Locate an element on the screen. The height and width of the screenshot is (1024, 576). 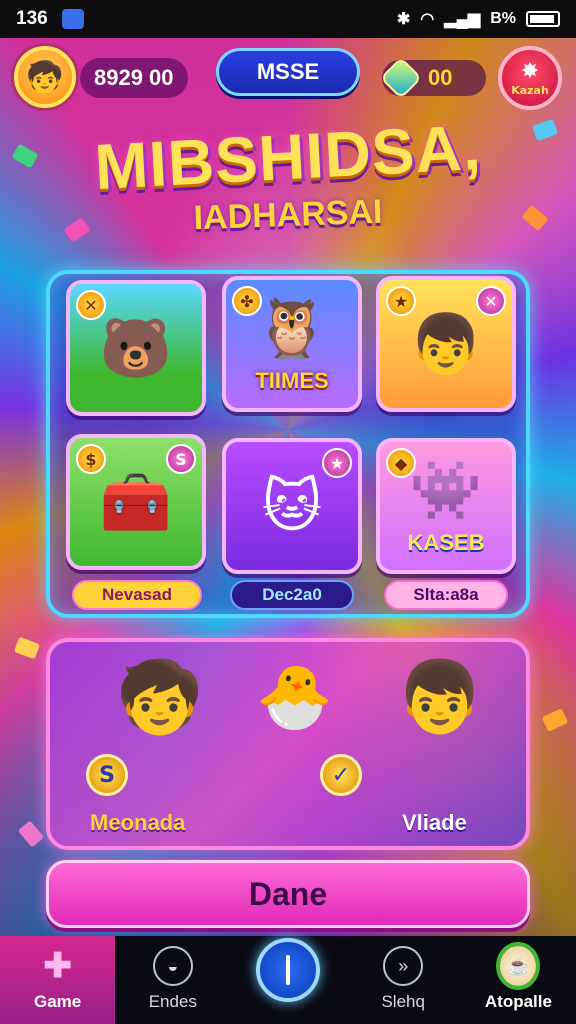
nav-tab-endes: ◒ Endes is located at coordinates (172, 980).